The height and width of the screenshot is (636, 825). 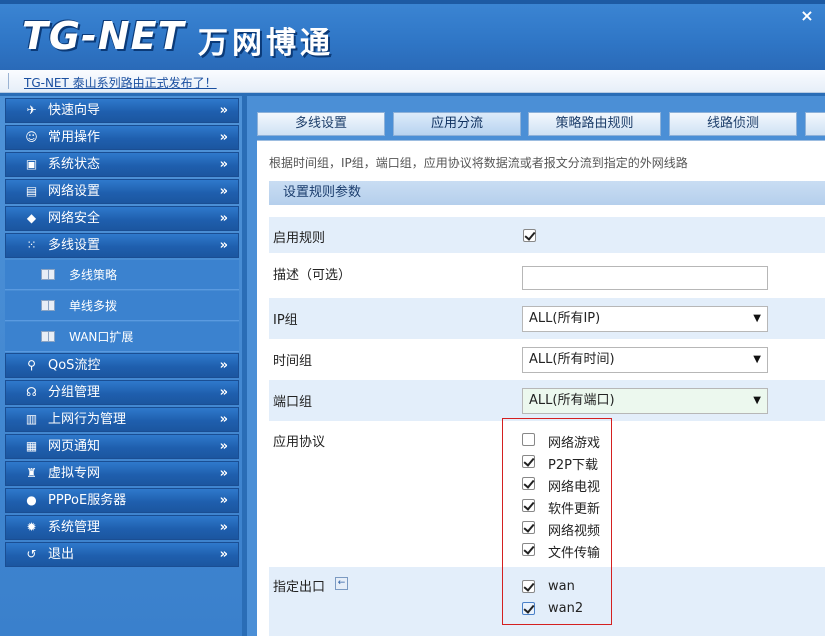 I want to click on wizard-icon: ✈, so click(x=31, y=110).